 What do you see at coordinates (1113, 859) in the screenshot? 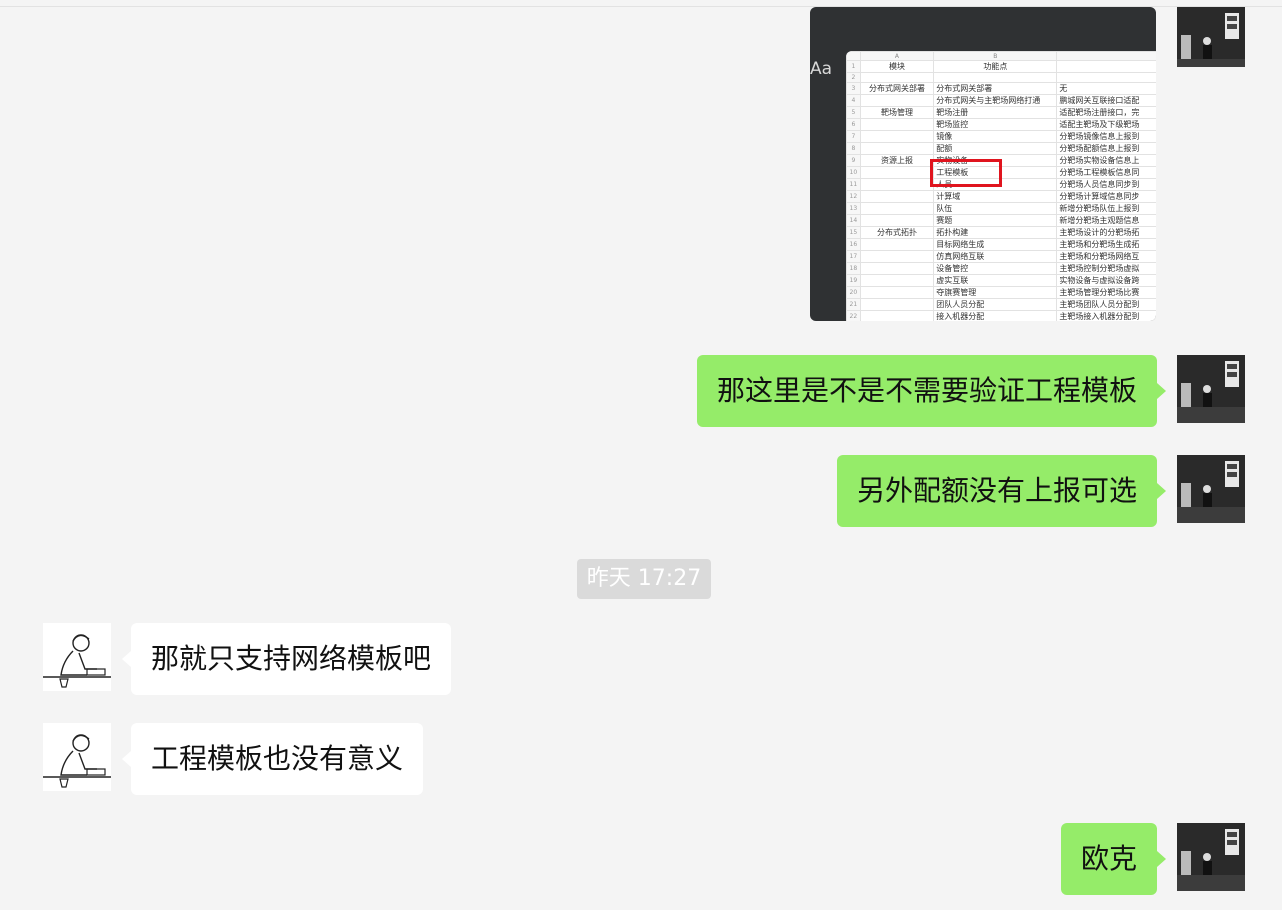
I see `message-bubble: 欧克` at bounding box center [1113, 859].